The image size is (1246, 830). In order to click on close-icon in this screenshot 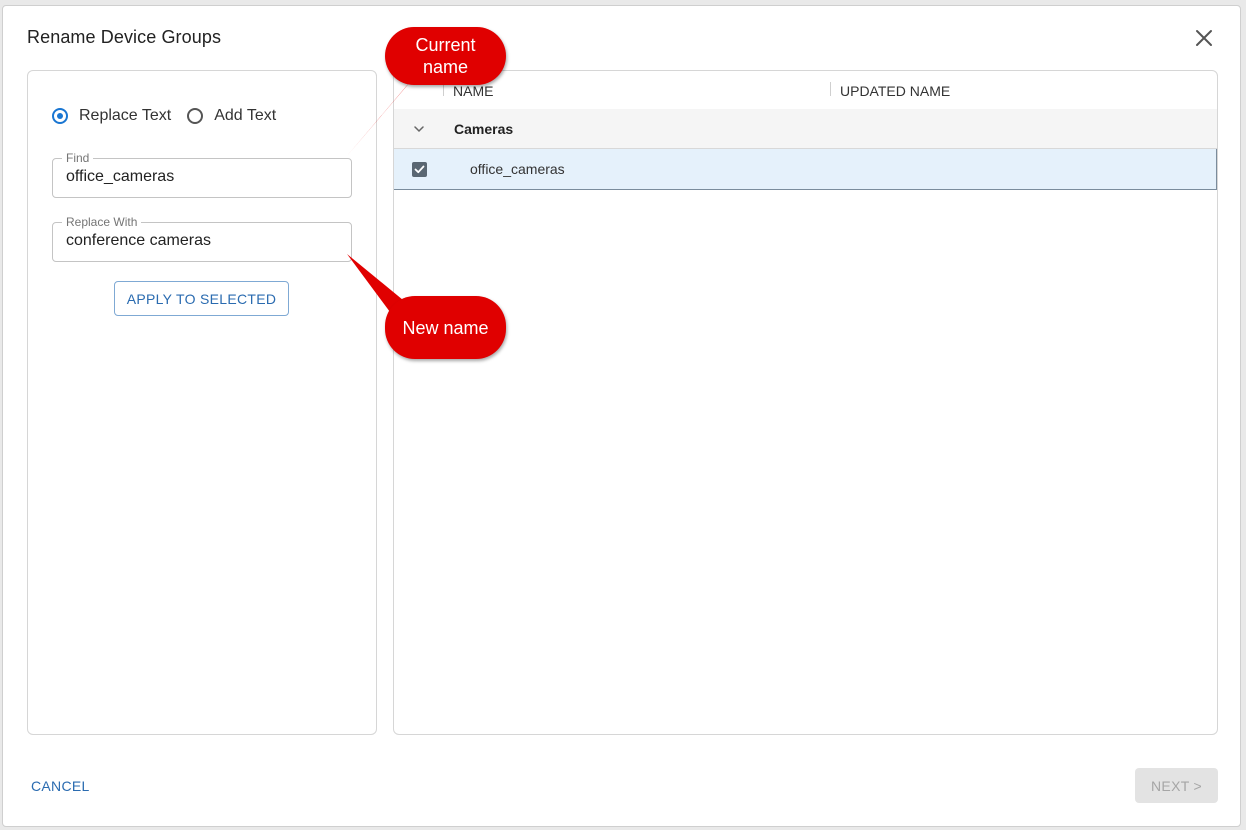, I will do `click(1204, 38)`.